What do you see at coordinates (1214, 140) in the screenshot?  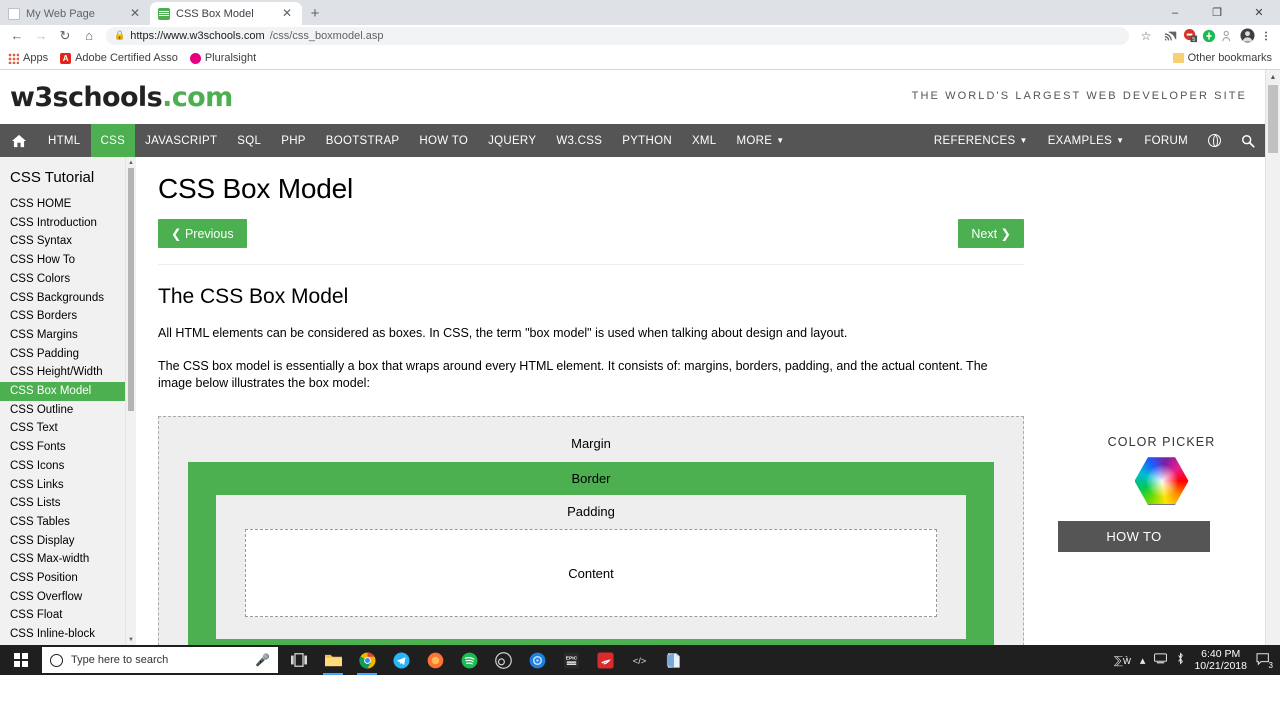 I see `nav-globe-button` at bounding box center [1214, 140].